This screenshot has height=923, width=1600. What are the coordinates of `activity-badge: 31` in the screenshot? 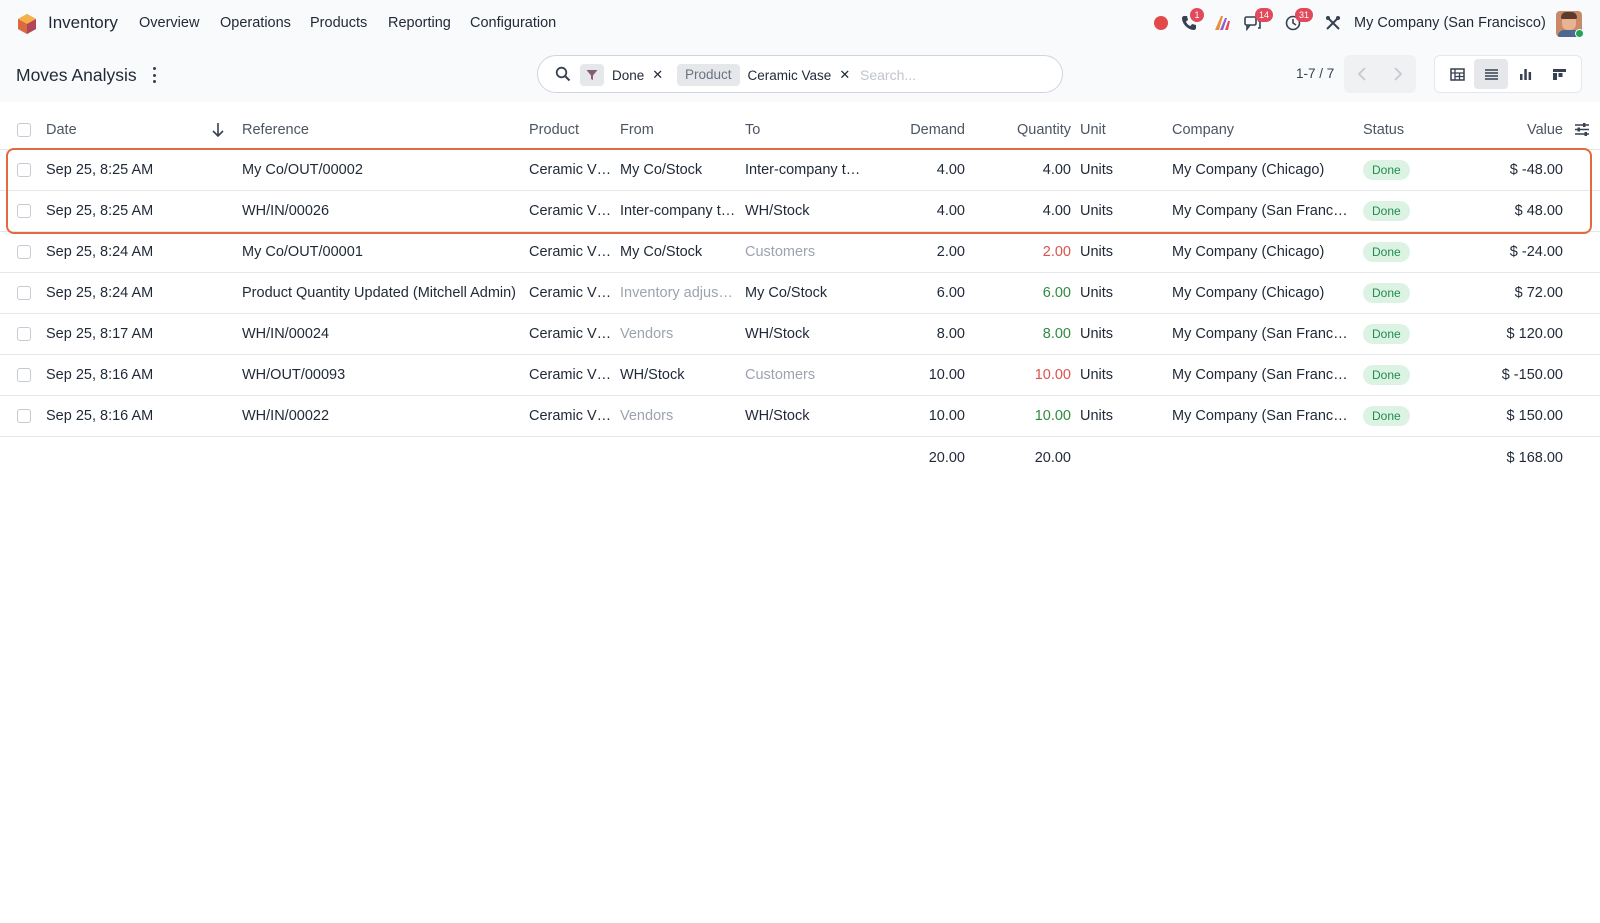 It's located at (1304, 15).